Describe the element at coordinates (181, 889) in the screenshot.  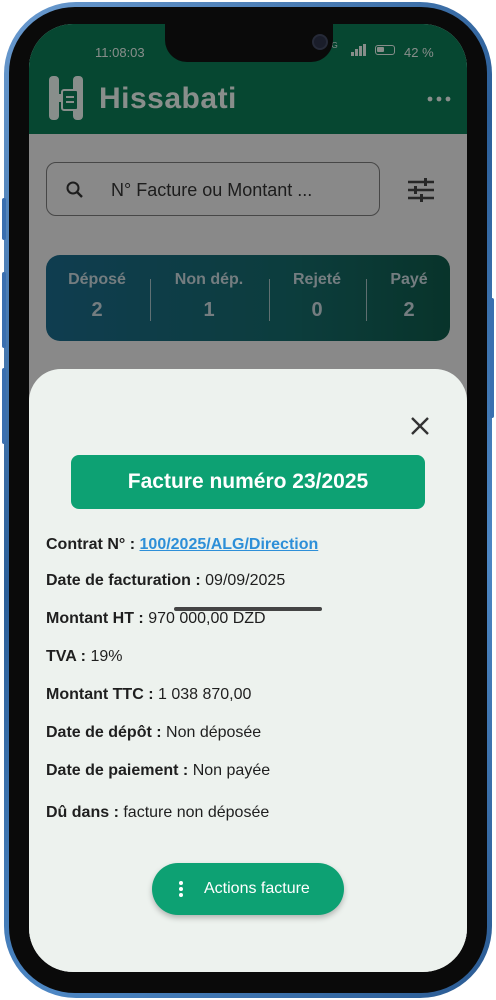
I see `more-vertical-icon` at that location.